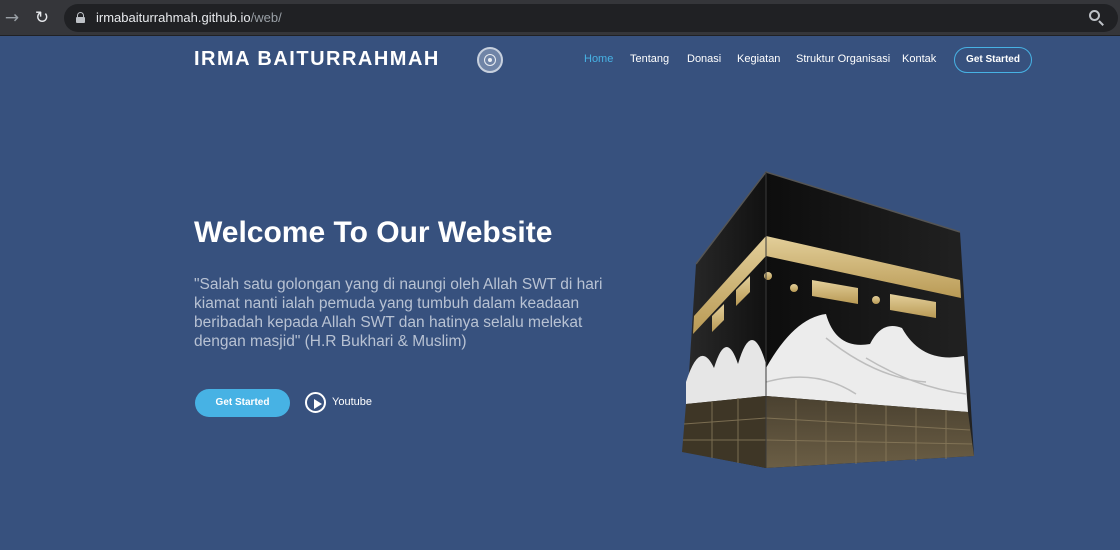  What do you see at coordinates (80, 17) in the screenshot?
I see `lock-icon` at bounding box center [80, 17].